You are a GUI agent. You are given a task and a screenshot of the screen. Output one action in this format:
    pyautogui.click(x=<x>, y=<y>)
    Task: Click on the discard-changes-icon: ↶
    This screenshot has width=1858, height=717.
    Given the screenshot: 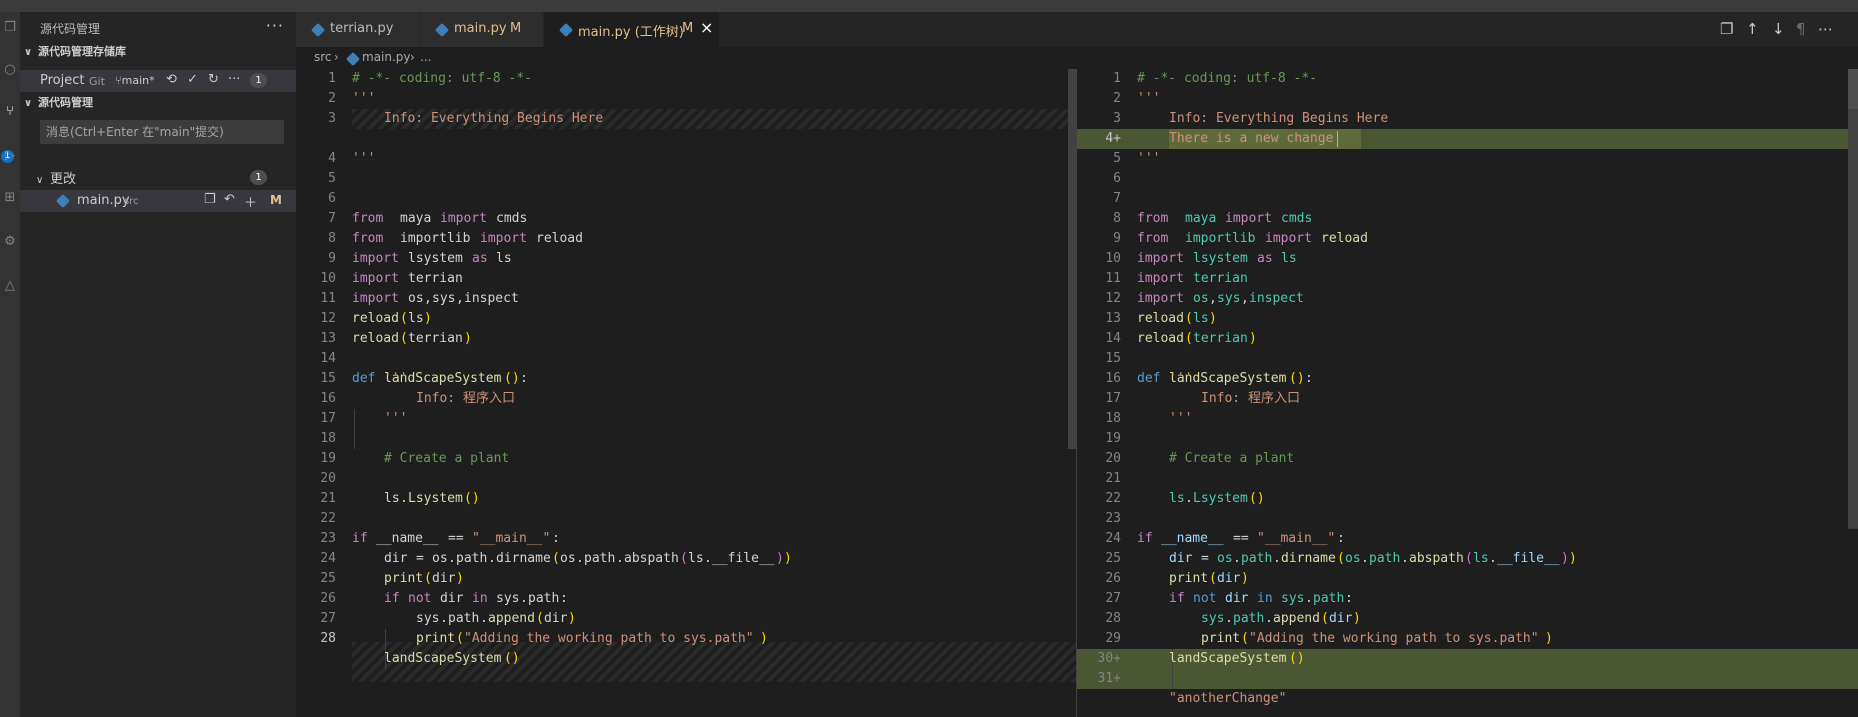 What is the action you would take?
    pyautogui.click(x=229, y=199)
    